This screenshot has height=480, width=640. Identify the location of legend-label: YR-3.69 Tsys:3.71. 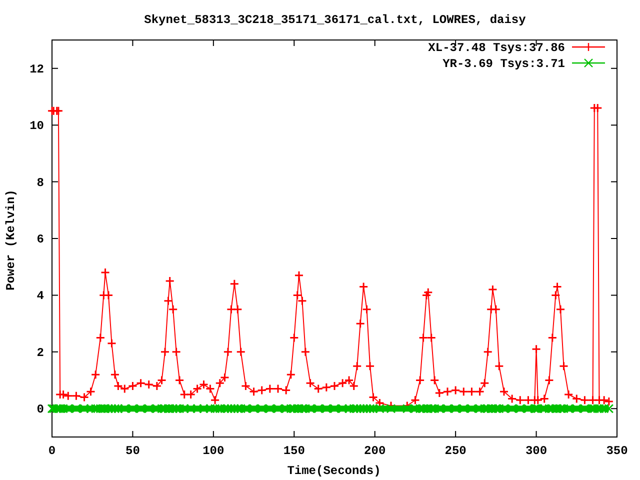
(503, 64).